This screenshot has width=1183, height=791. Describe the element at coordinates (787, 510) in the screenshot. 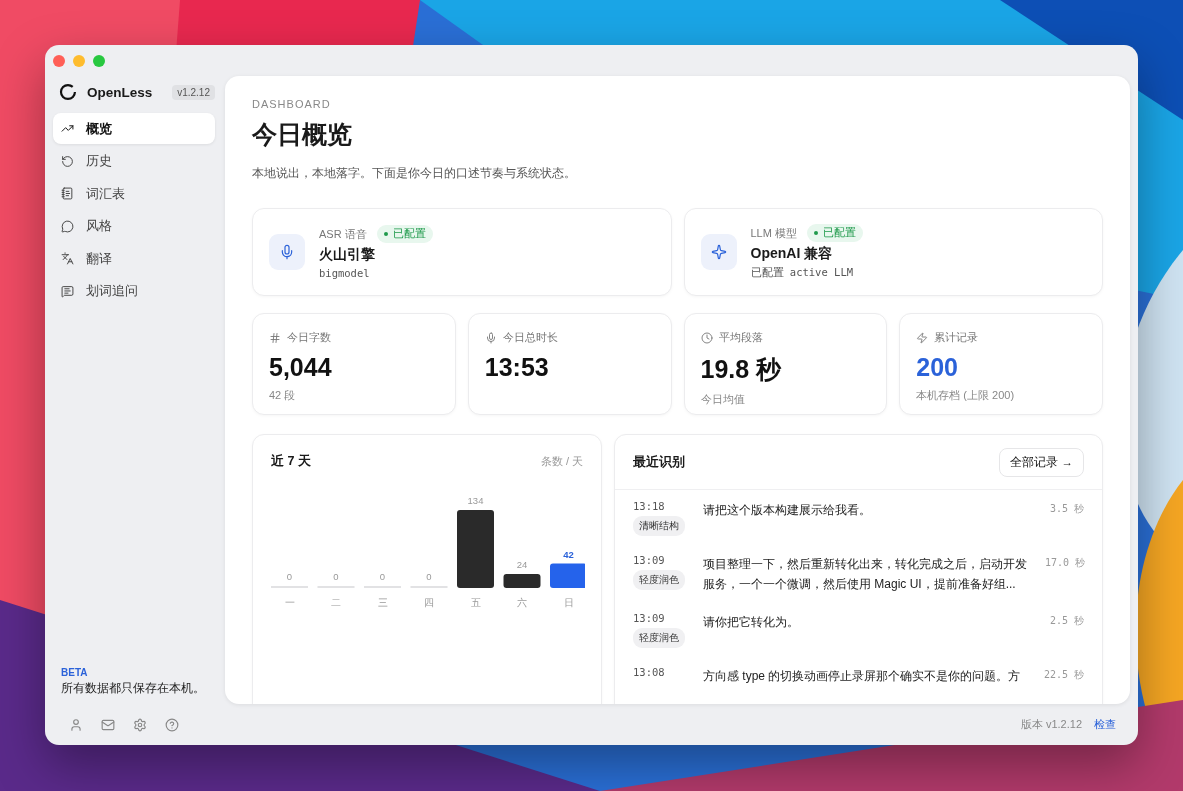

I see `entry-text: 请把这个版本构建展示给我看。` at that location.